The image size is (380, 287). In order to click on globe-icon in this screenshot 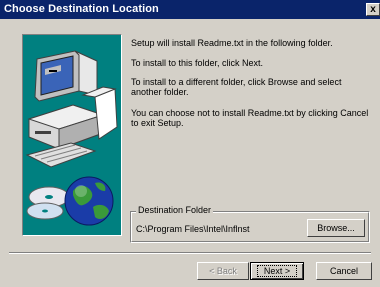, I will do `click(89, 201)`.